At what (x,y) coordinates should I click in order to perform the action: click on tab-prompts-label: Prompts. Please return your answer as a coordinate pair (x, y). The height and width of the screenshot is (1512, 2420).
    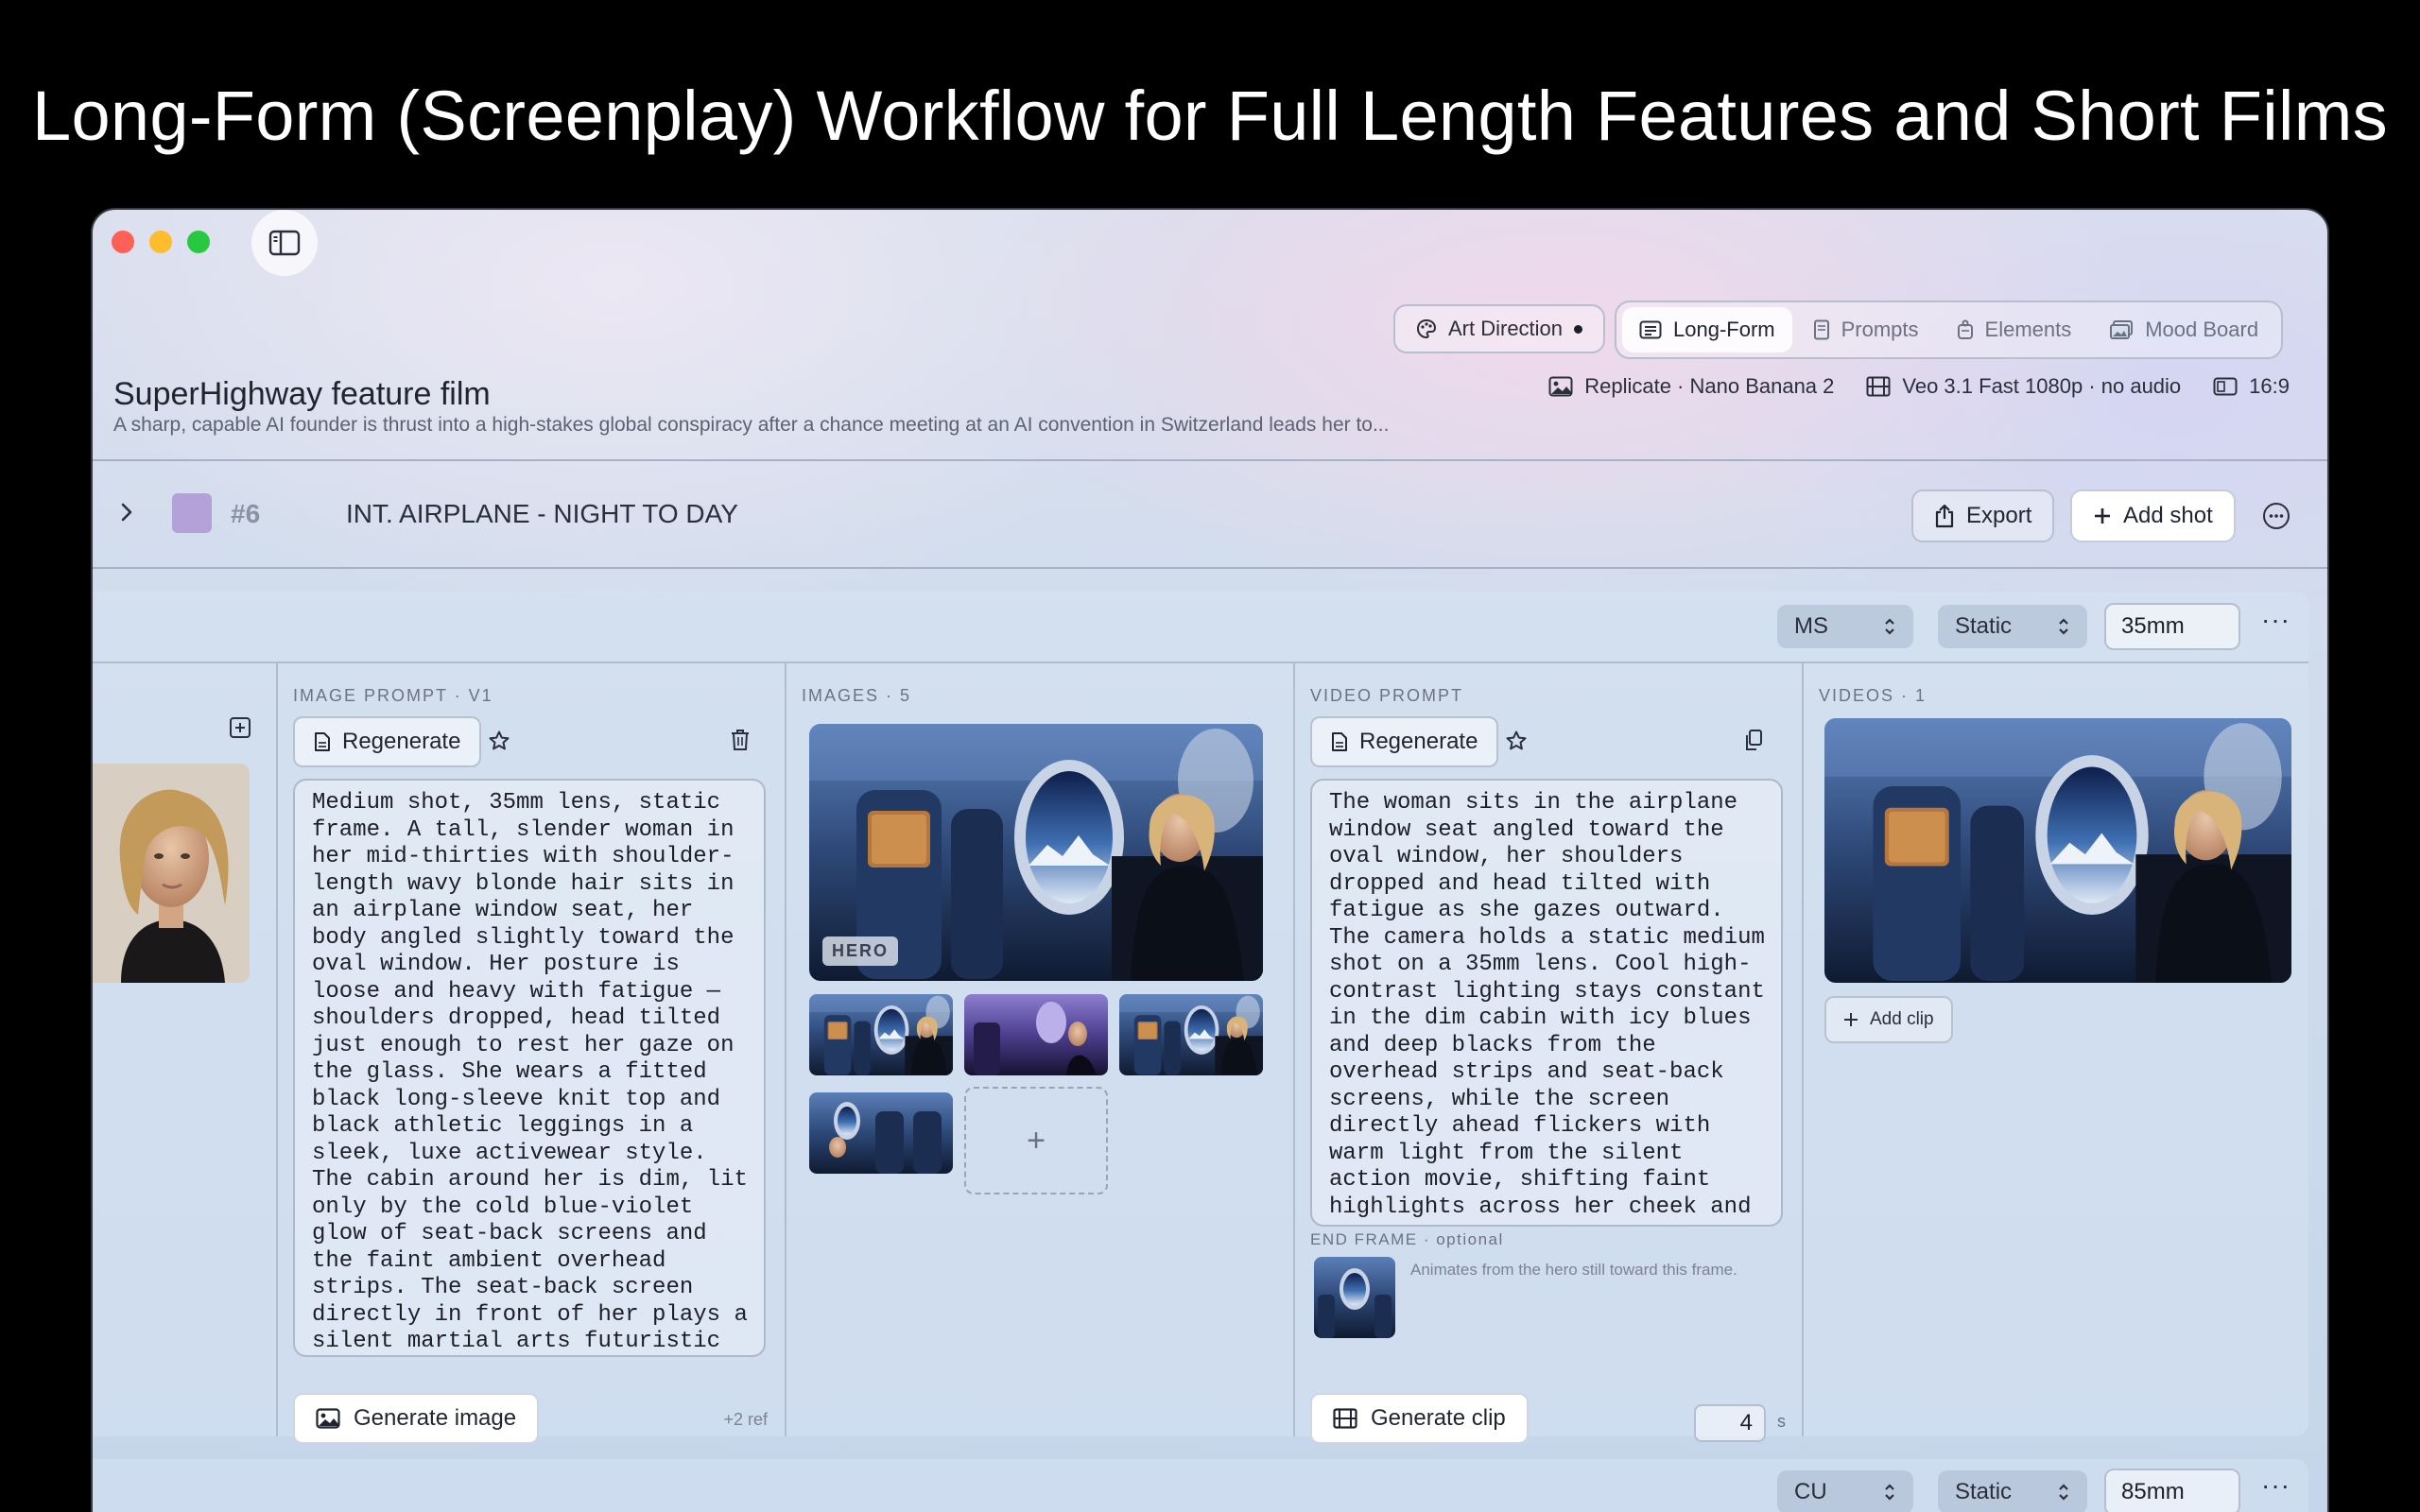
    Looking at the image, I should click on (1880, 329).